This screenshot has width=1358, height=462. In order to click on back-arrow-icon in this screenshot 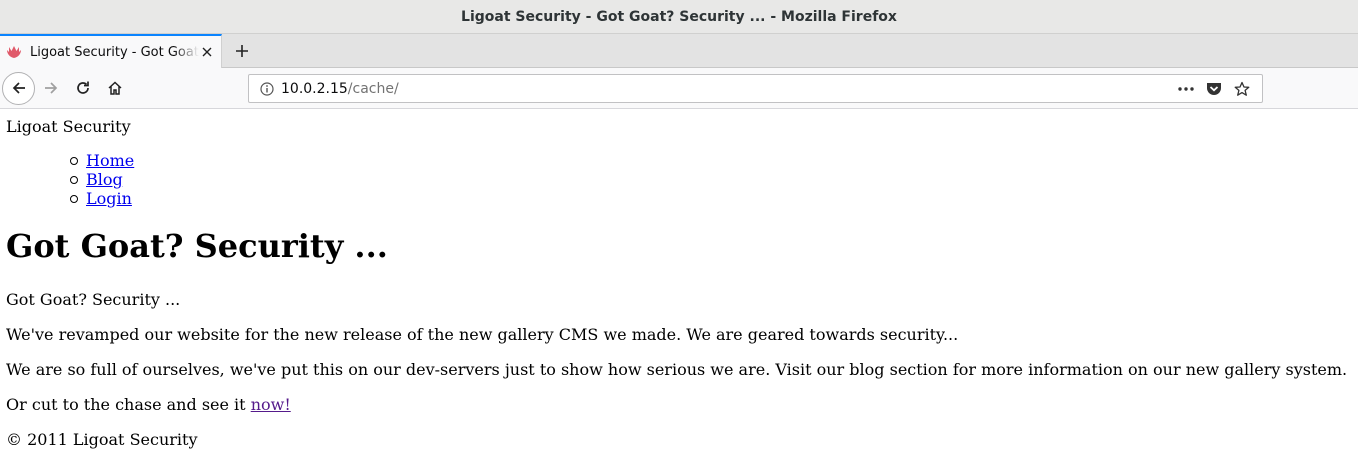, I will do `click(18, 88)`.